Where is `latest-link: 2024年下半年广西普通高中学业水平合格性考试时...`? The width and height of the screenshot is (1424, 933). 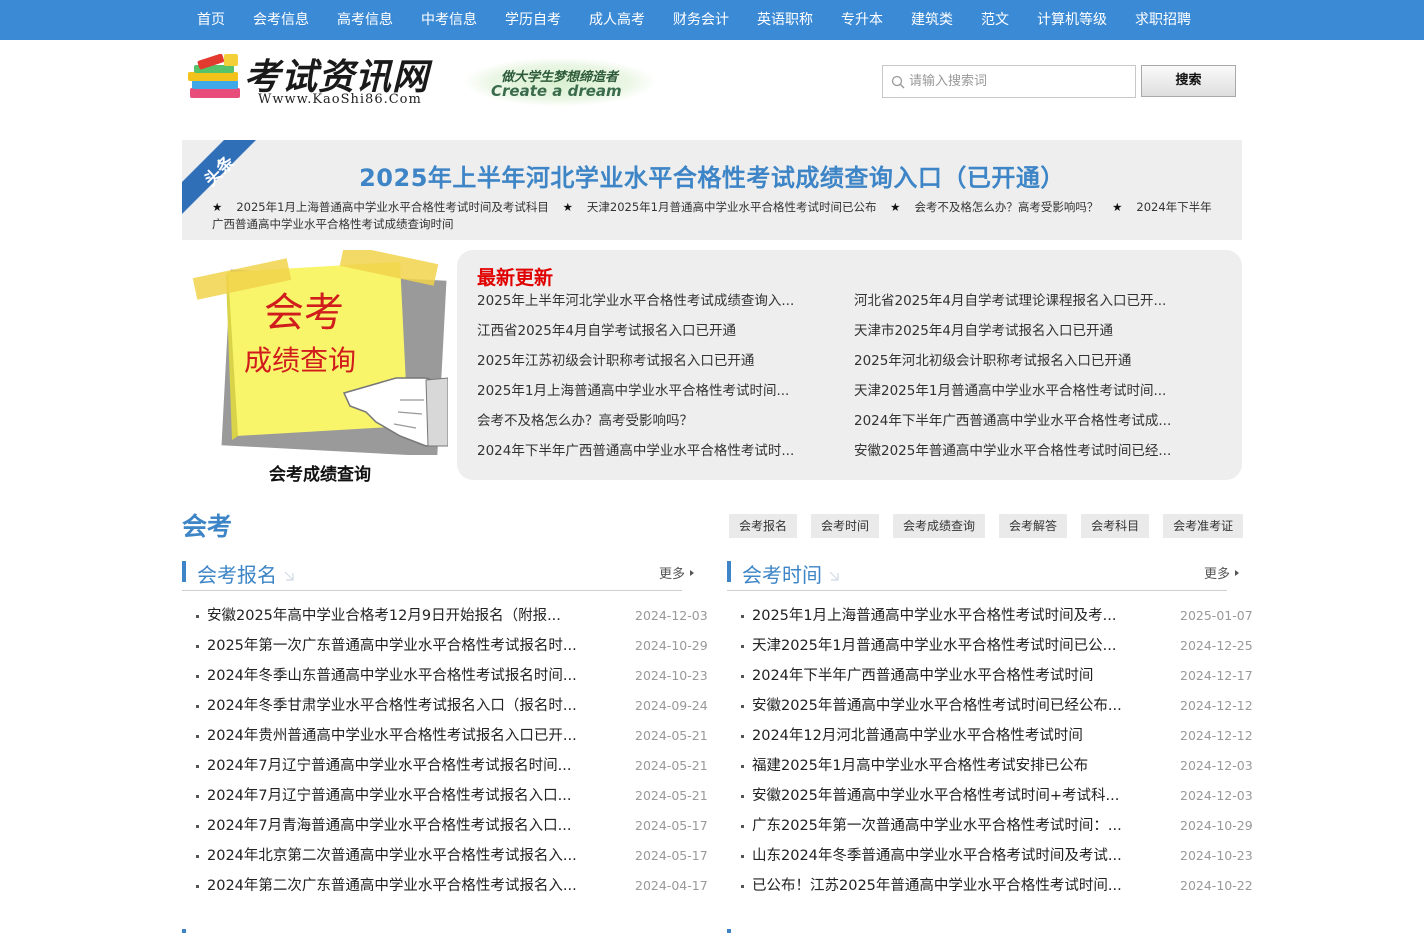 latest-link: 2024年下半年广西普通高中学业水平合格性考试时... is located at coordinates (635, 451).